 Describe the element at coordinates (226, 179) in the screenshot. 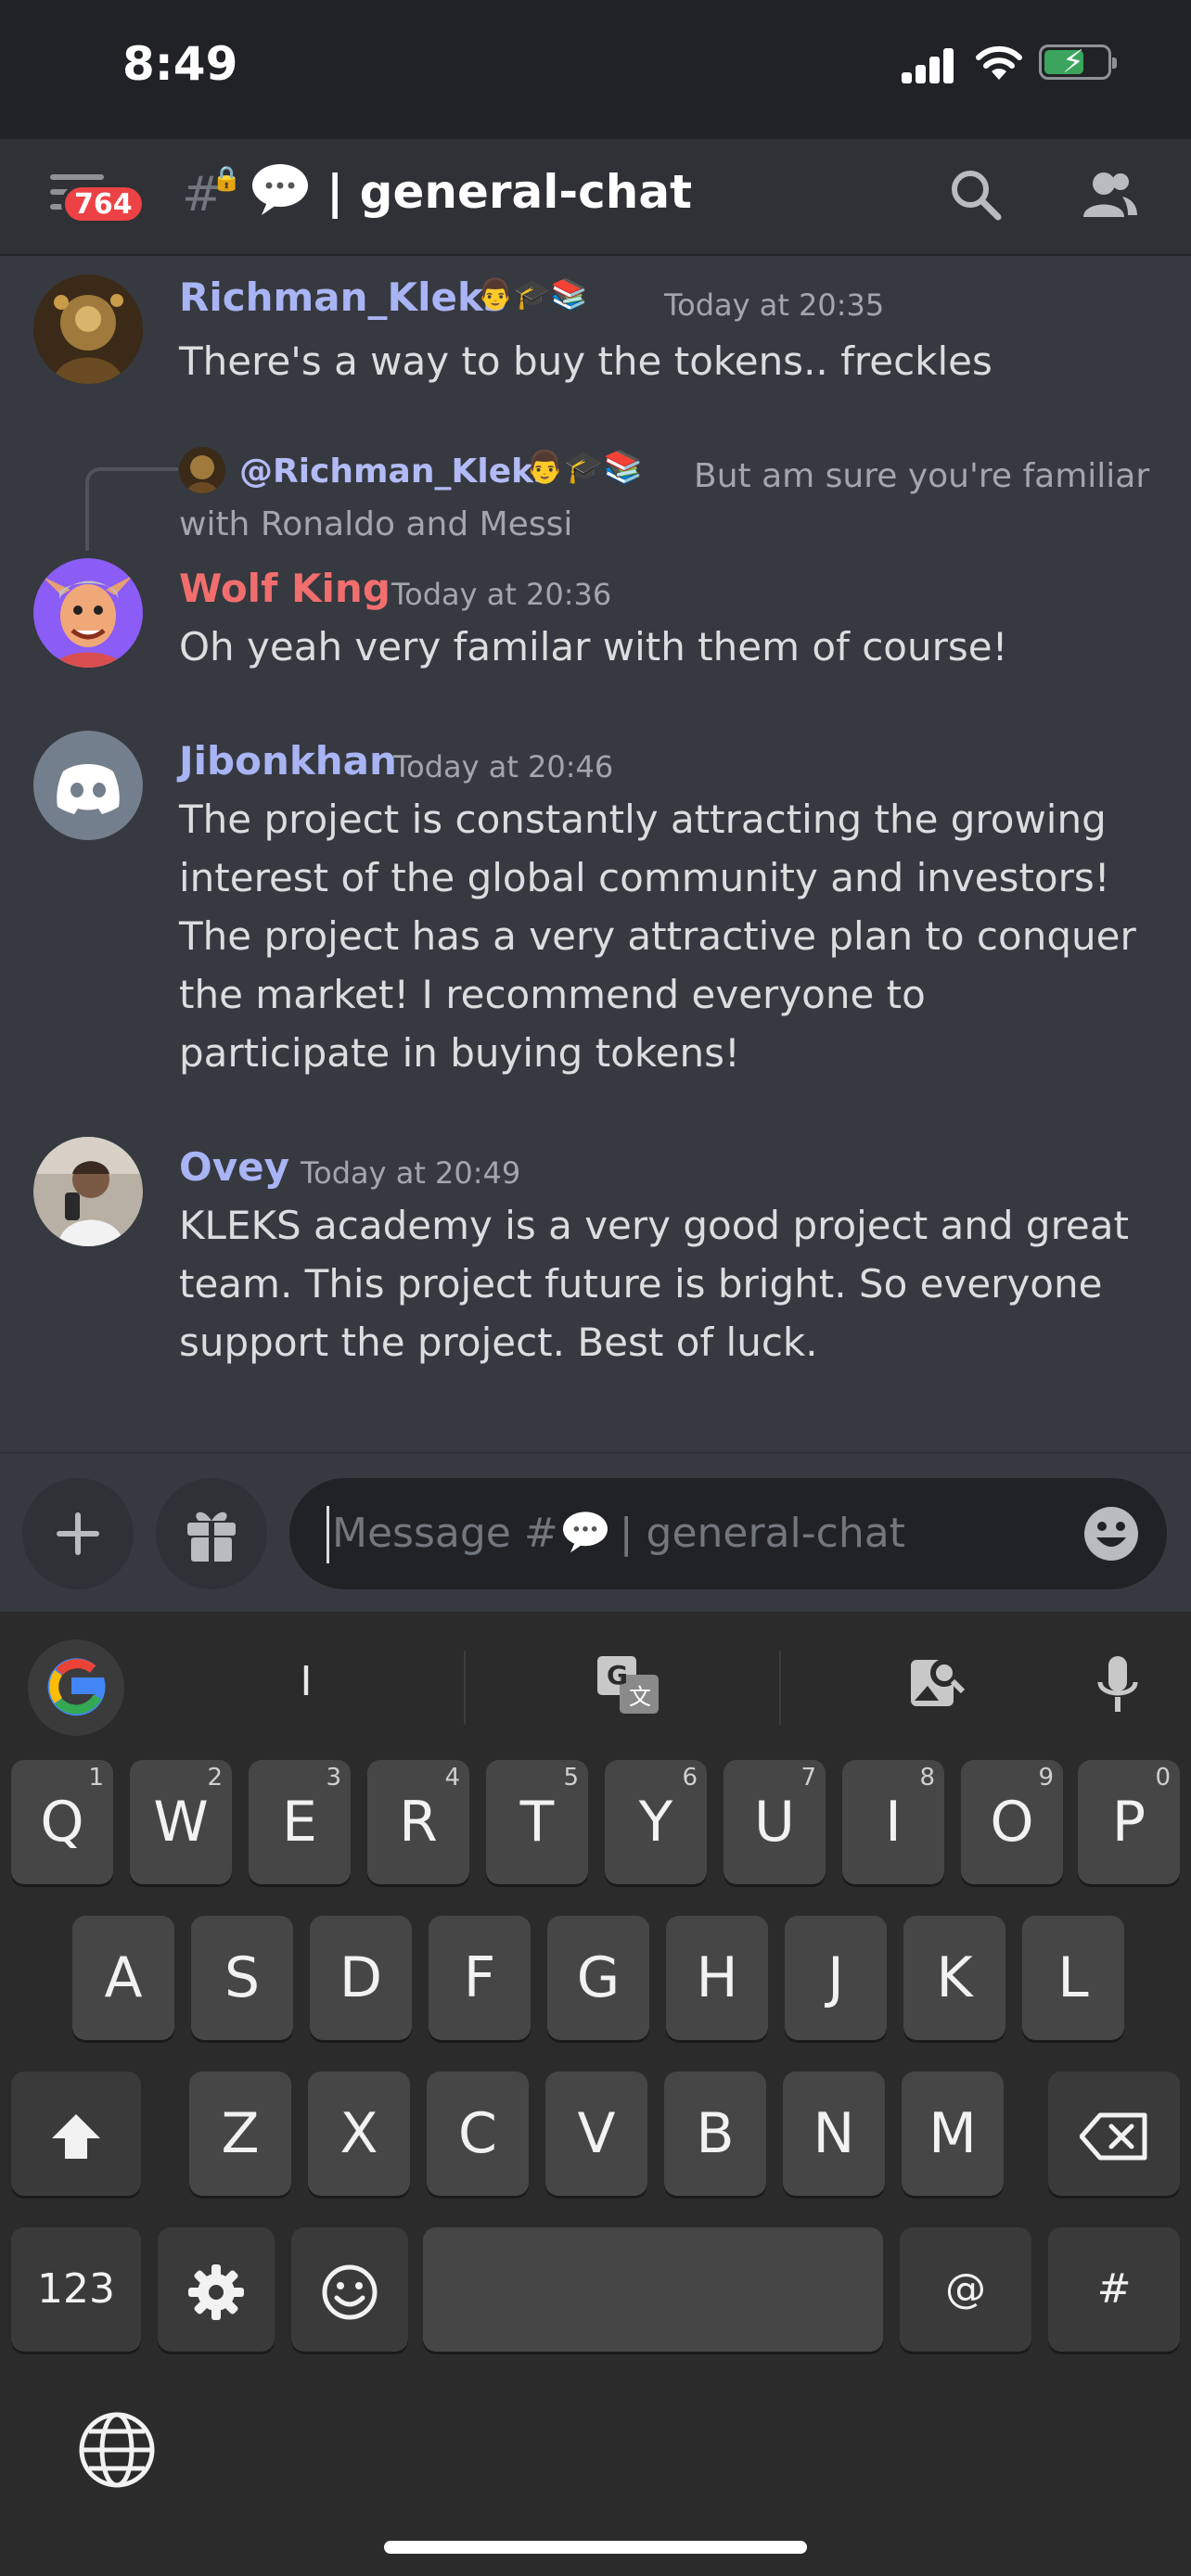

I see `lock-icon: 🔒` at that location.